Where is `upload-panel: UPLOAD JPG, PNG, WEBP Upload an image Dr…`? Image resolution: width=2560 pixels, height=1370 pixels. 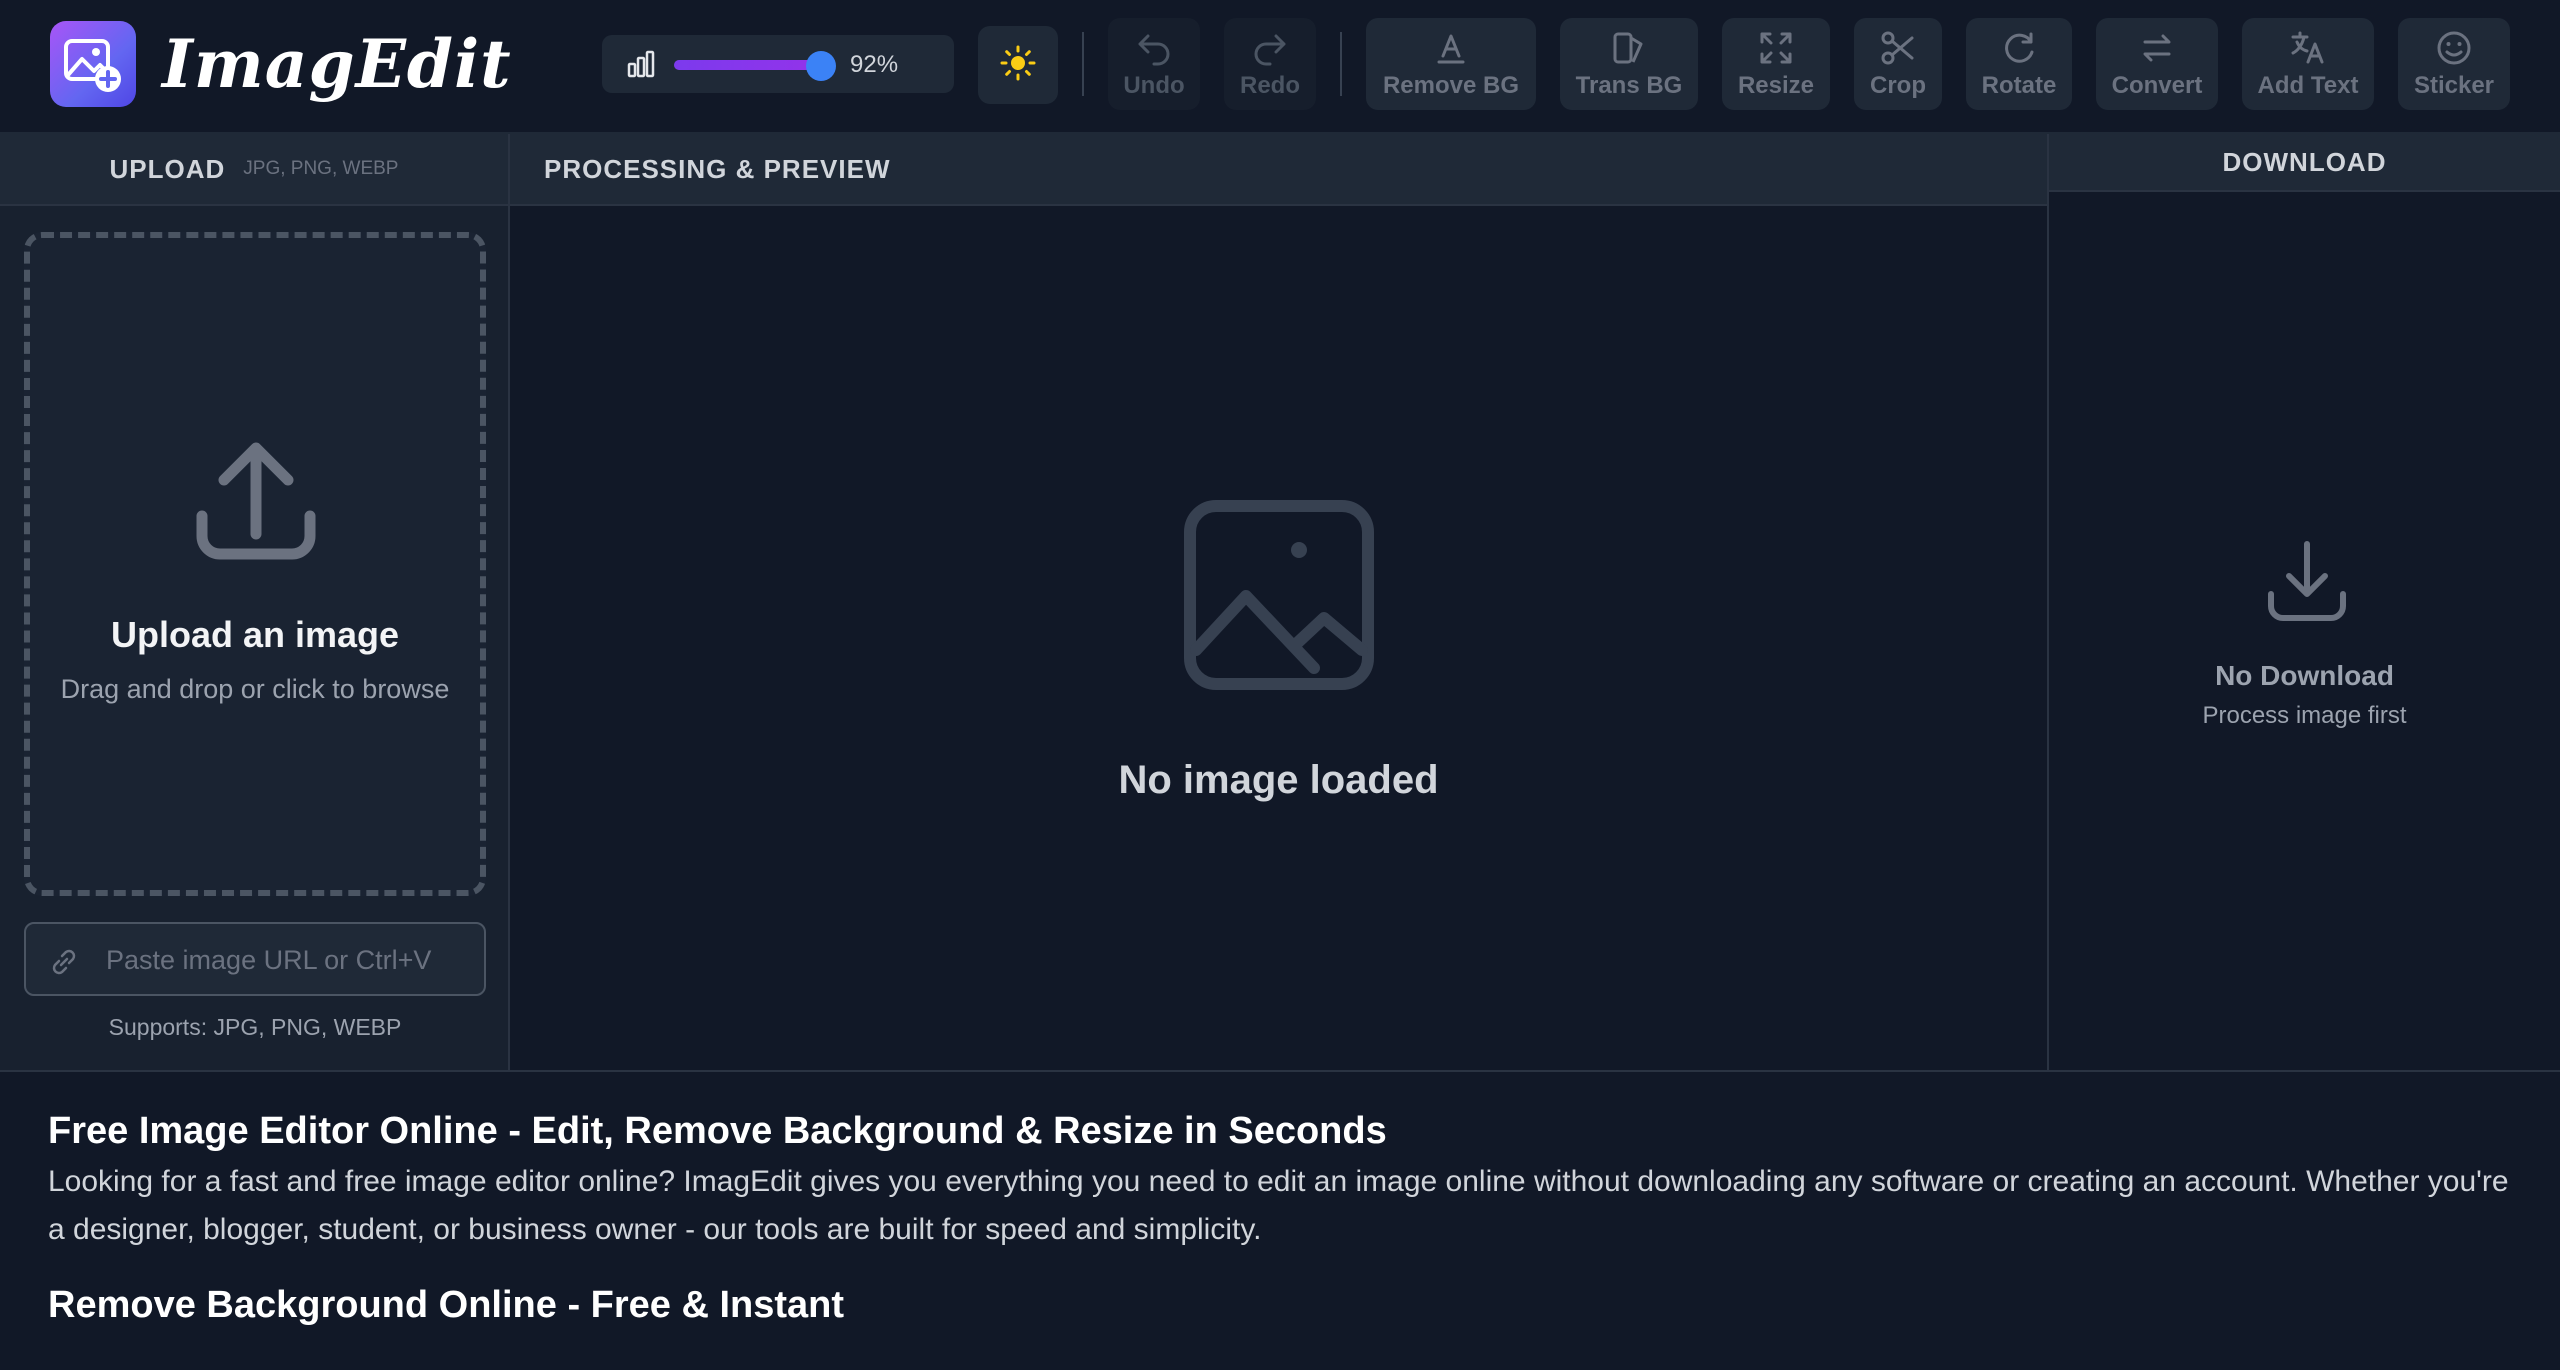
upload-panel: UPLOAD JPG, PNG, WEBP Upload an image Dr… is located at coordinates (255, 602).